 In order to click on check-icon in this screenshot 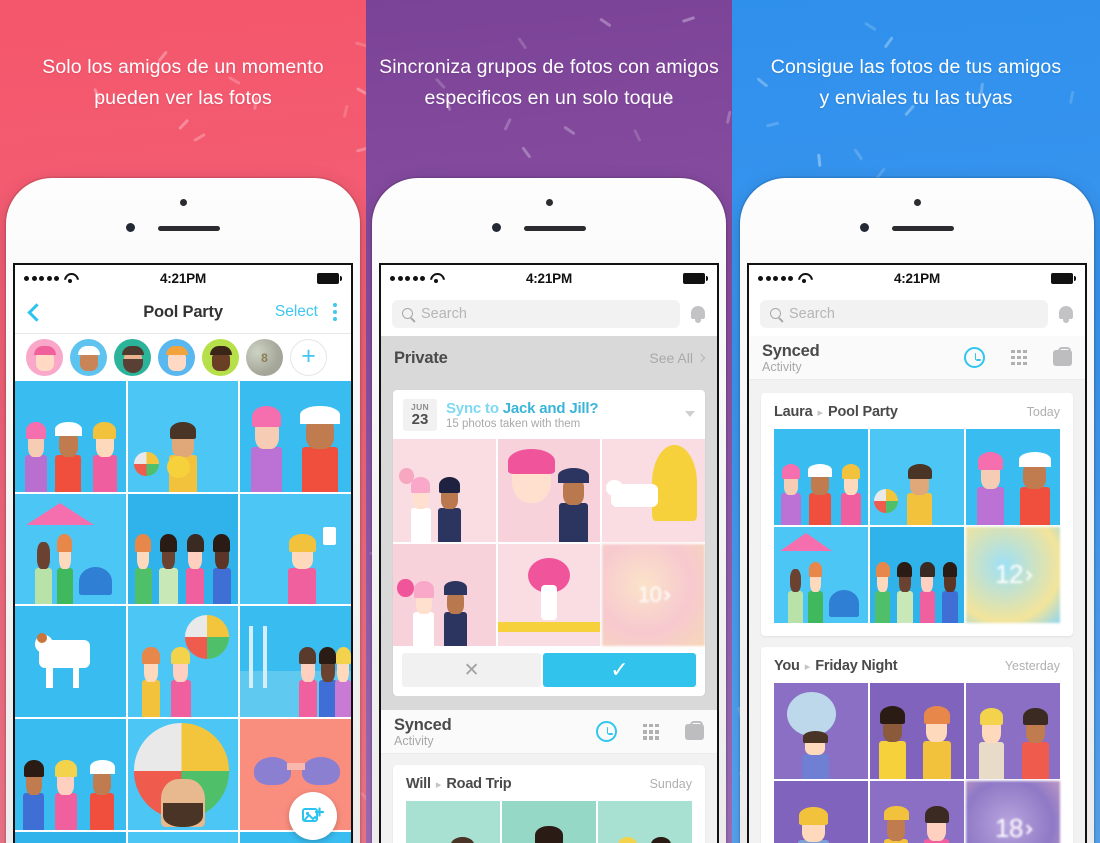, I will do `click(619, 670)`.